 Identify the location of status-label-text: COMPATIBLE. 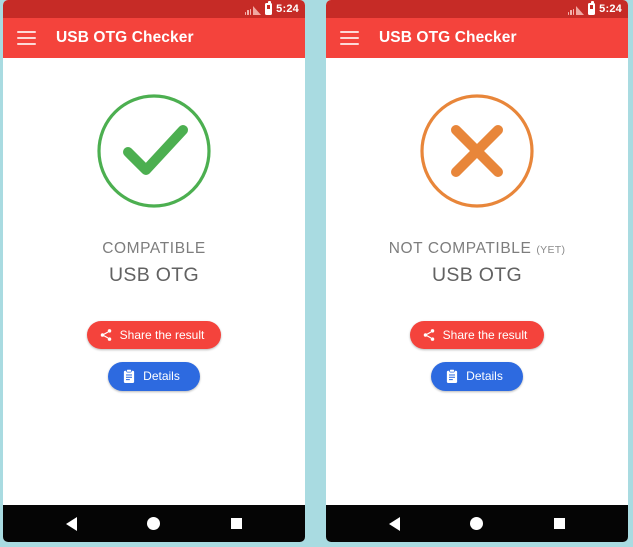
(154, 248).